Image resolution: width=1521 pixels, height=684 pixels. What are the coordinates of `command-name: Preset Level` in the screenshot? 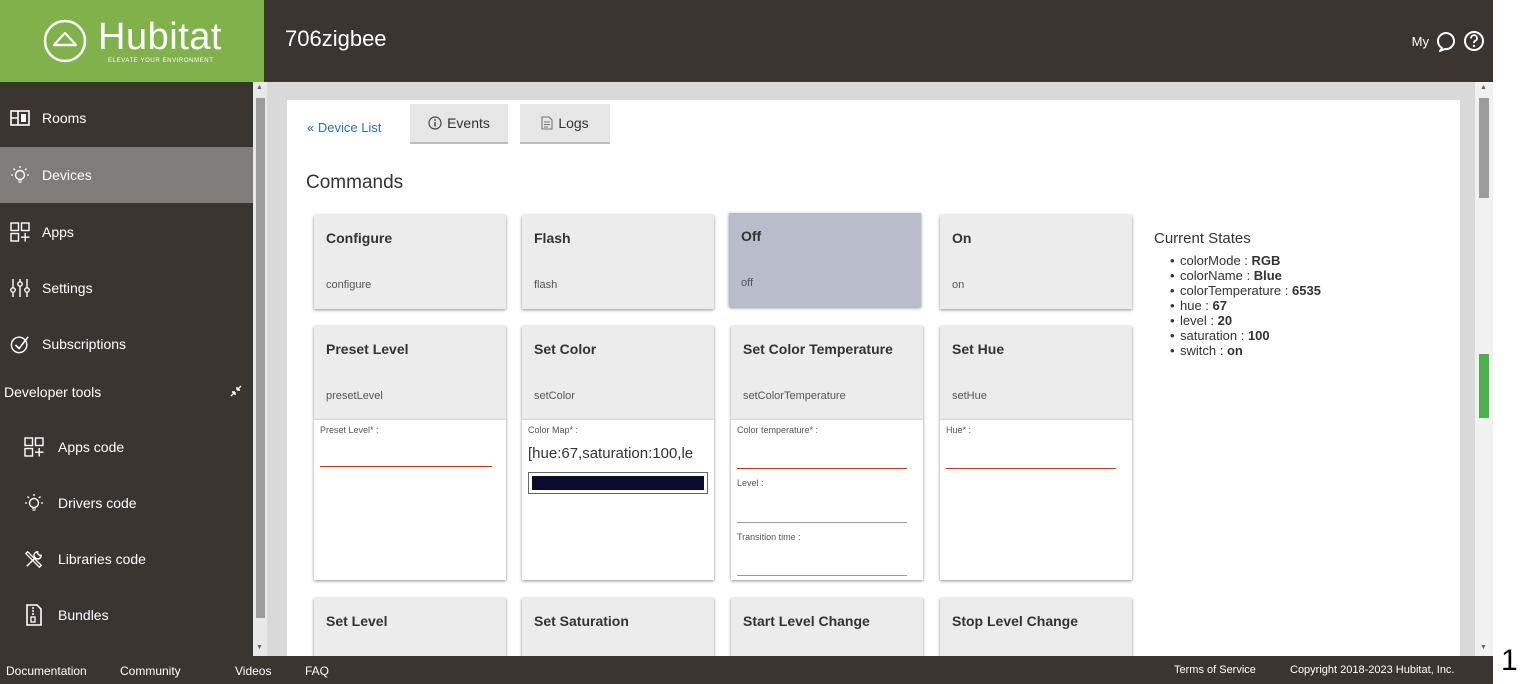 It's located at (367, 349).